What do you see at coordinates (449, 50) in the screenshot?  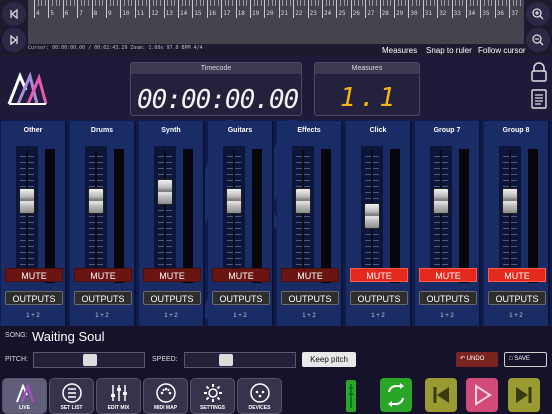 I see `snap-to-ruler-toggle: Snap to ruler` at bounding box center [449, 50].